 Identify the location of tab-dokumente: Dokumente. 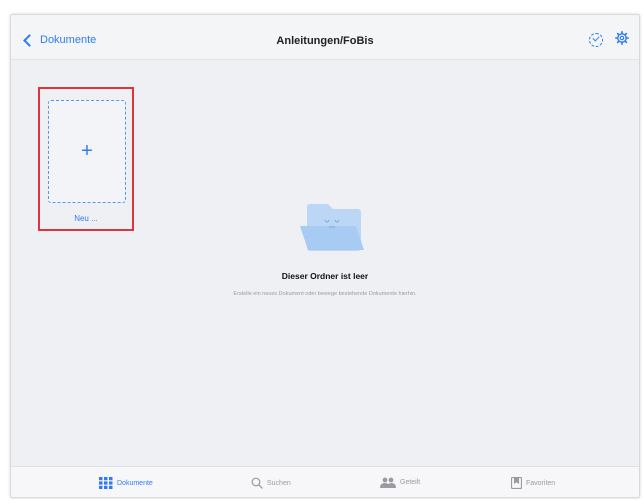
(126, 483).